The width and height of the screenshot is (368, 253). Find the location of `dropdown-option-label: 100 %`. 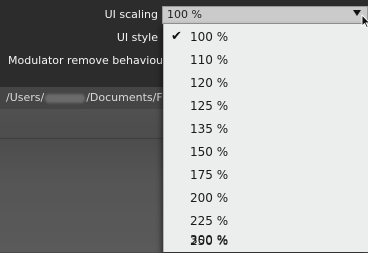

dropdown-option-label: 100 % is located at coordinates (209, 37).